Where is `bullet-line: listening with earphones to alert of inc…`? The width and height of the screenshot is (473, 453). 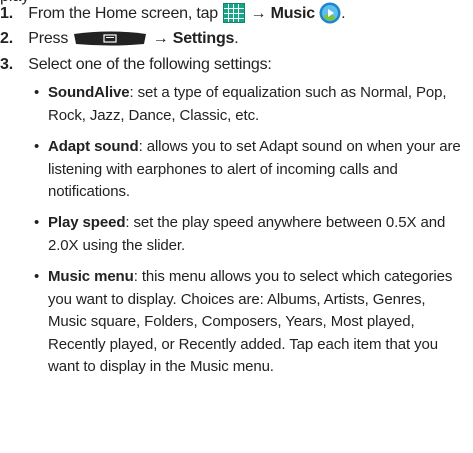
bullet-line: listening with earphones to alert of inc… is located at coordinates (223, 169).